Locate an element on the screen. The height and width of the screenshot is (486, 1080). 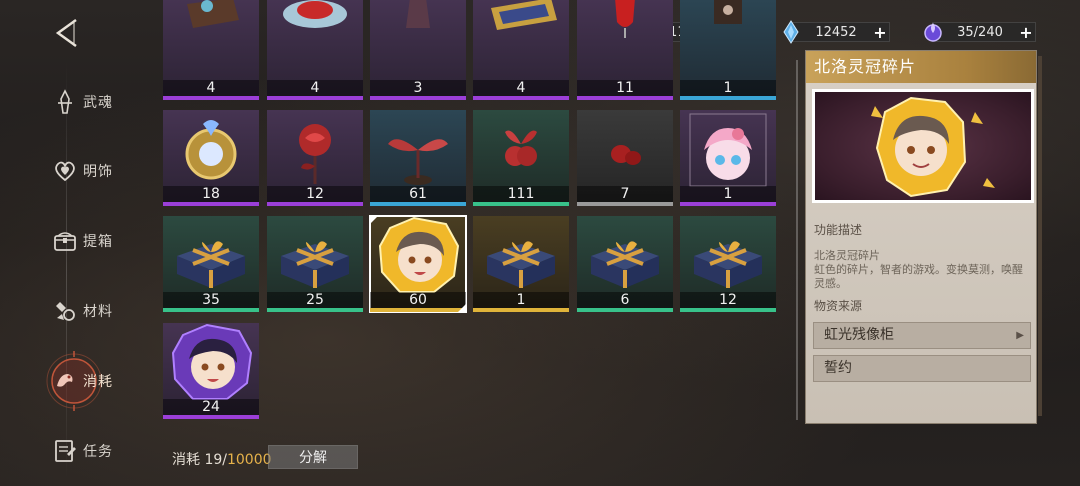
inventory-item: 25 is located at coordinates (315, 264).